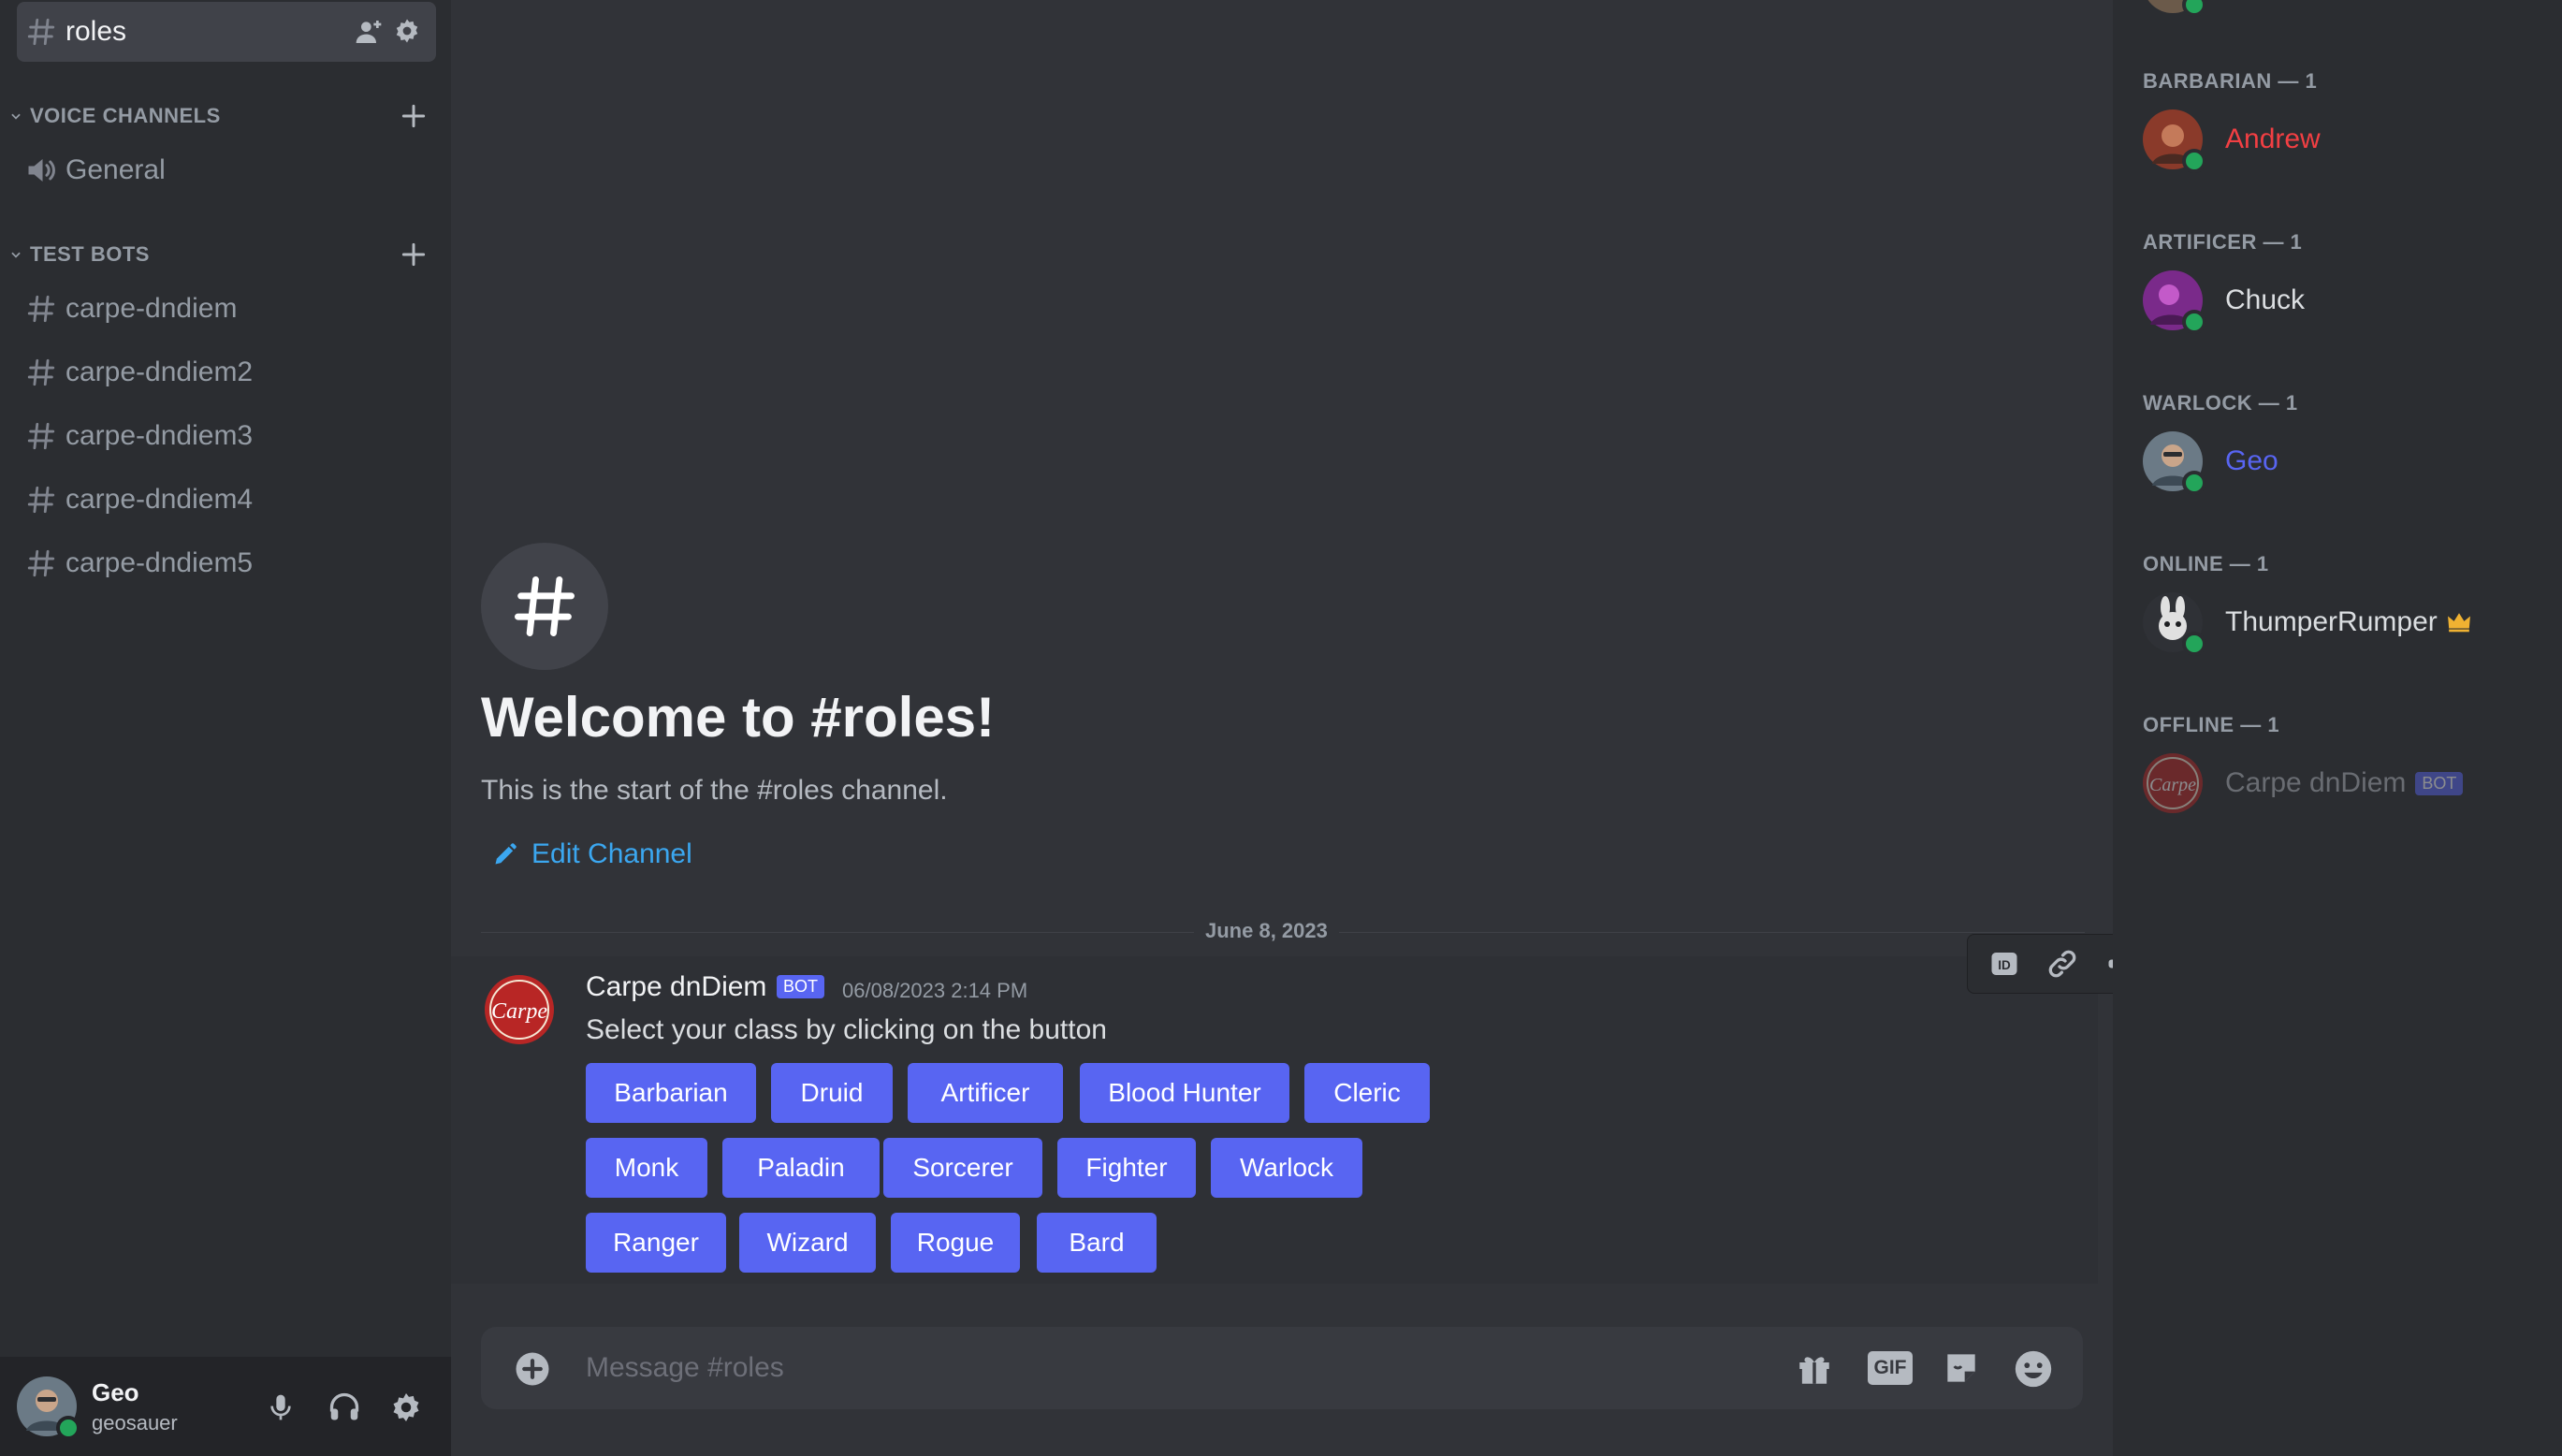 The image size is (2562, 1456). What do you see at coordinates (2221, 403) in the screenshot?
I see `member-group-header: WARLOCK — 1` at bounding box center [2221, 403].